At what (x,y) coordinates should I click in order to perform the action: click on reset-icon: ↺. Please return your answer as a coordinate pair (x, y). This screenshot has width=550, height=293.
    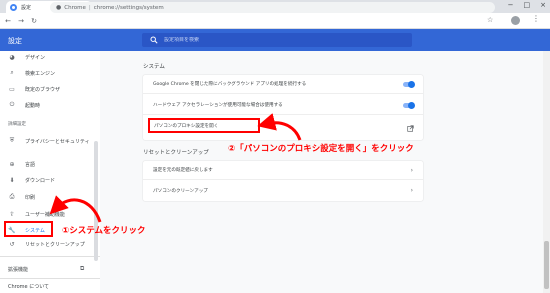
    Looking at the image, I should click on (12, 244).